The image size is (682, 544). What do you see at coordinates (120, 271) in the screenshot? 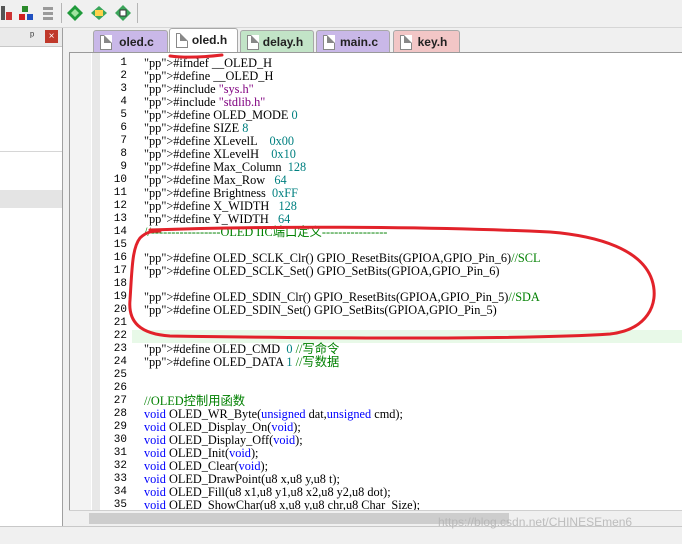
I see `line-number: 17` at bounding box center [120, 271].